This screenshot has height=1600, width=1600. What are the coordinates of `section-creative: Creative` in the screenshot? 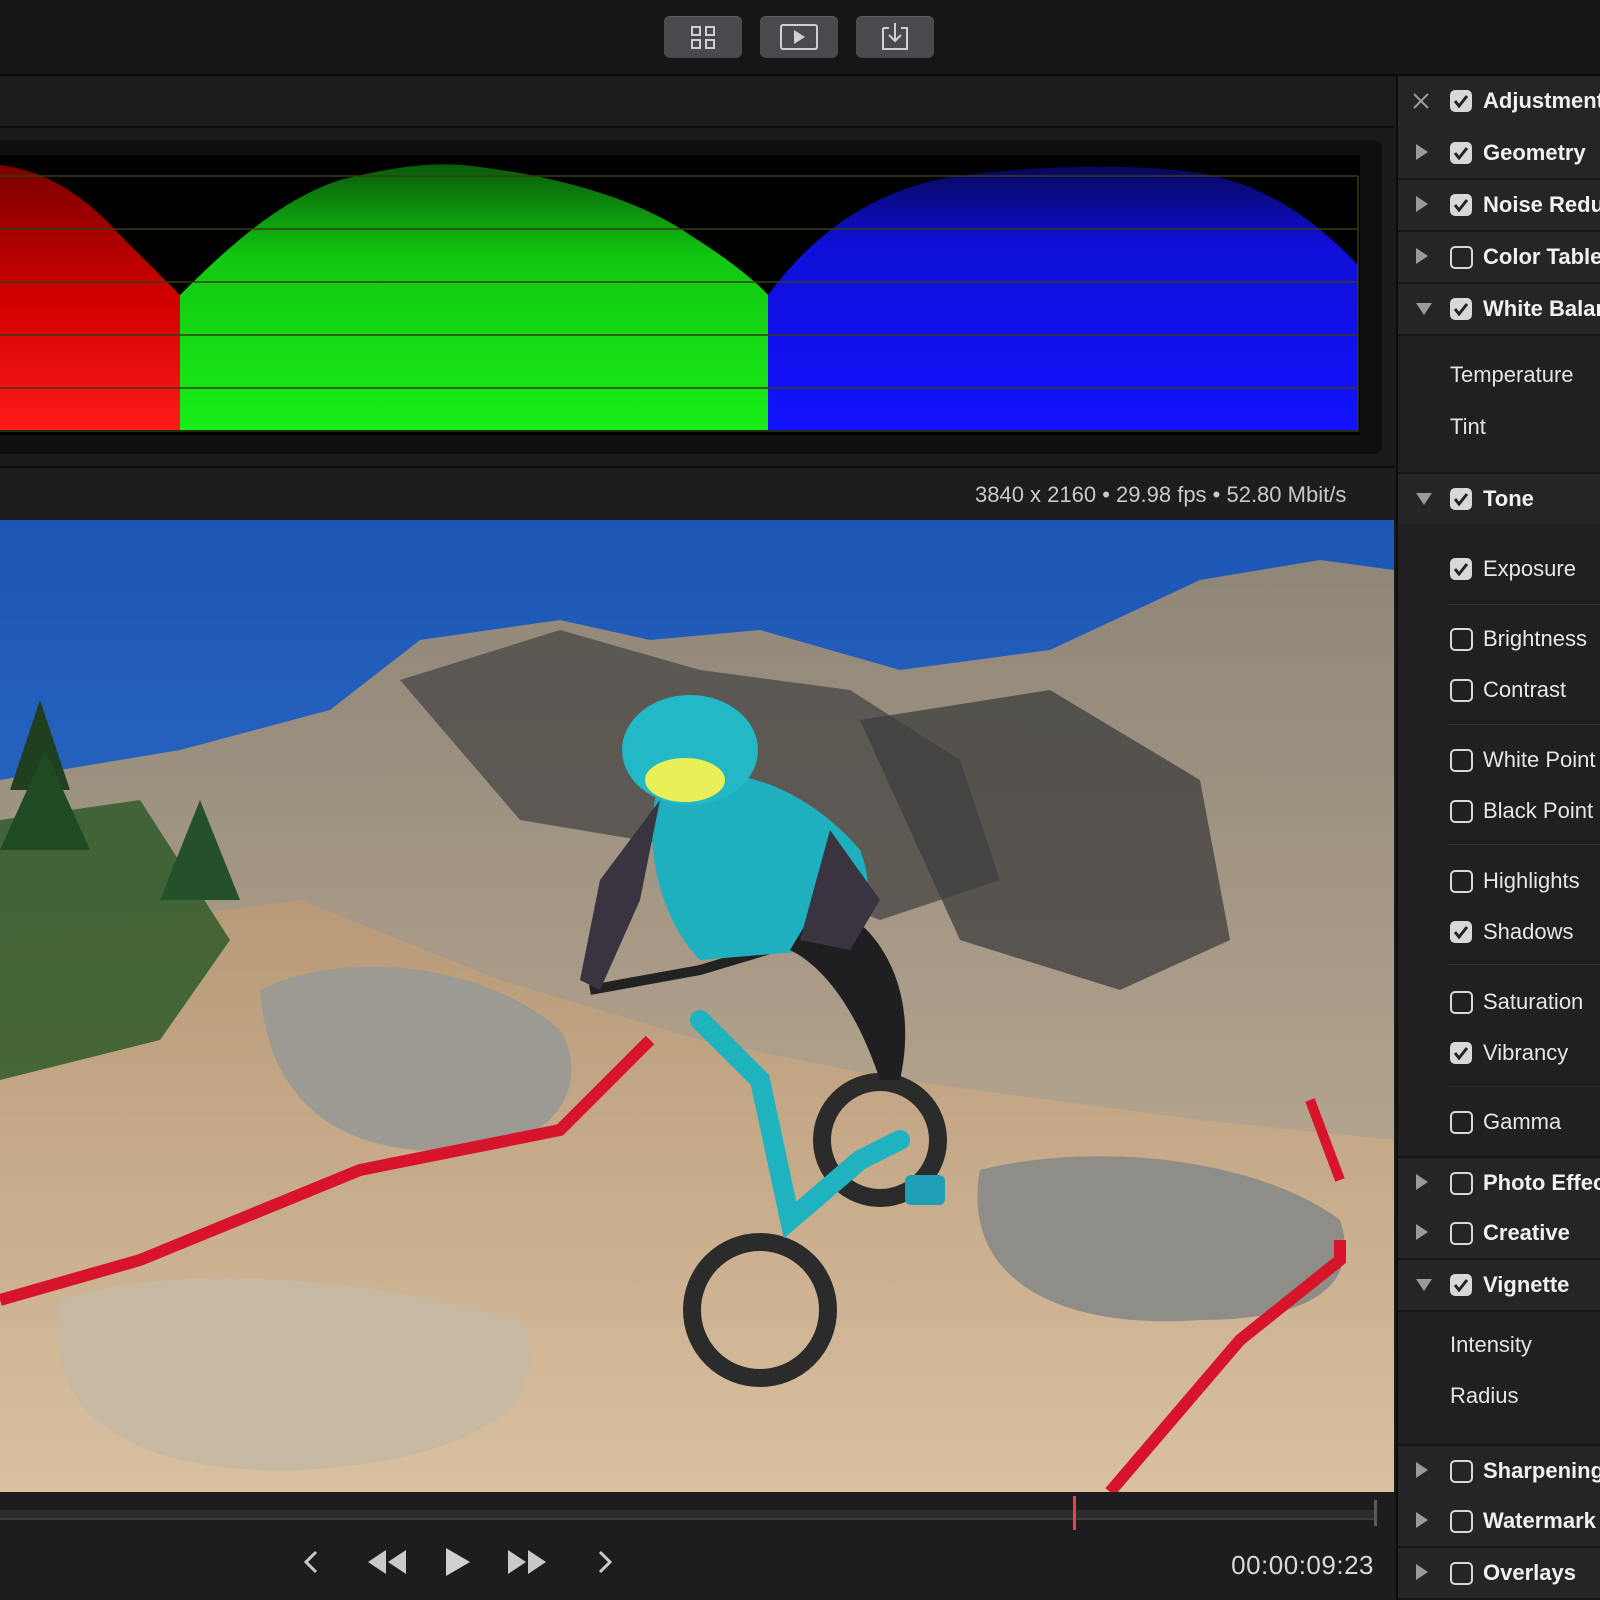 It's located at (1499, 1234).